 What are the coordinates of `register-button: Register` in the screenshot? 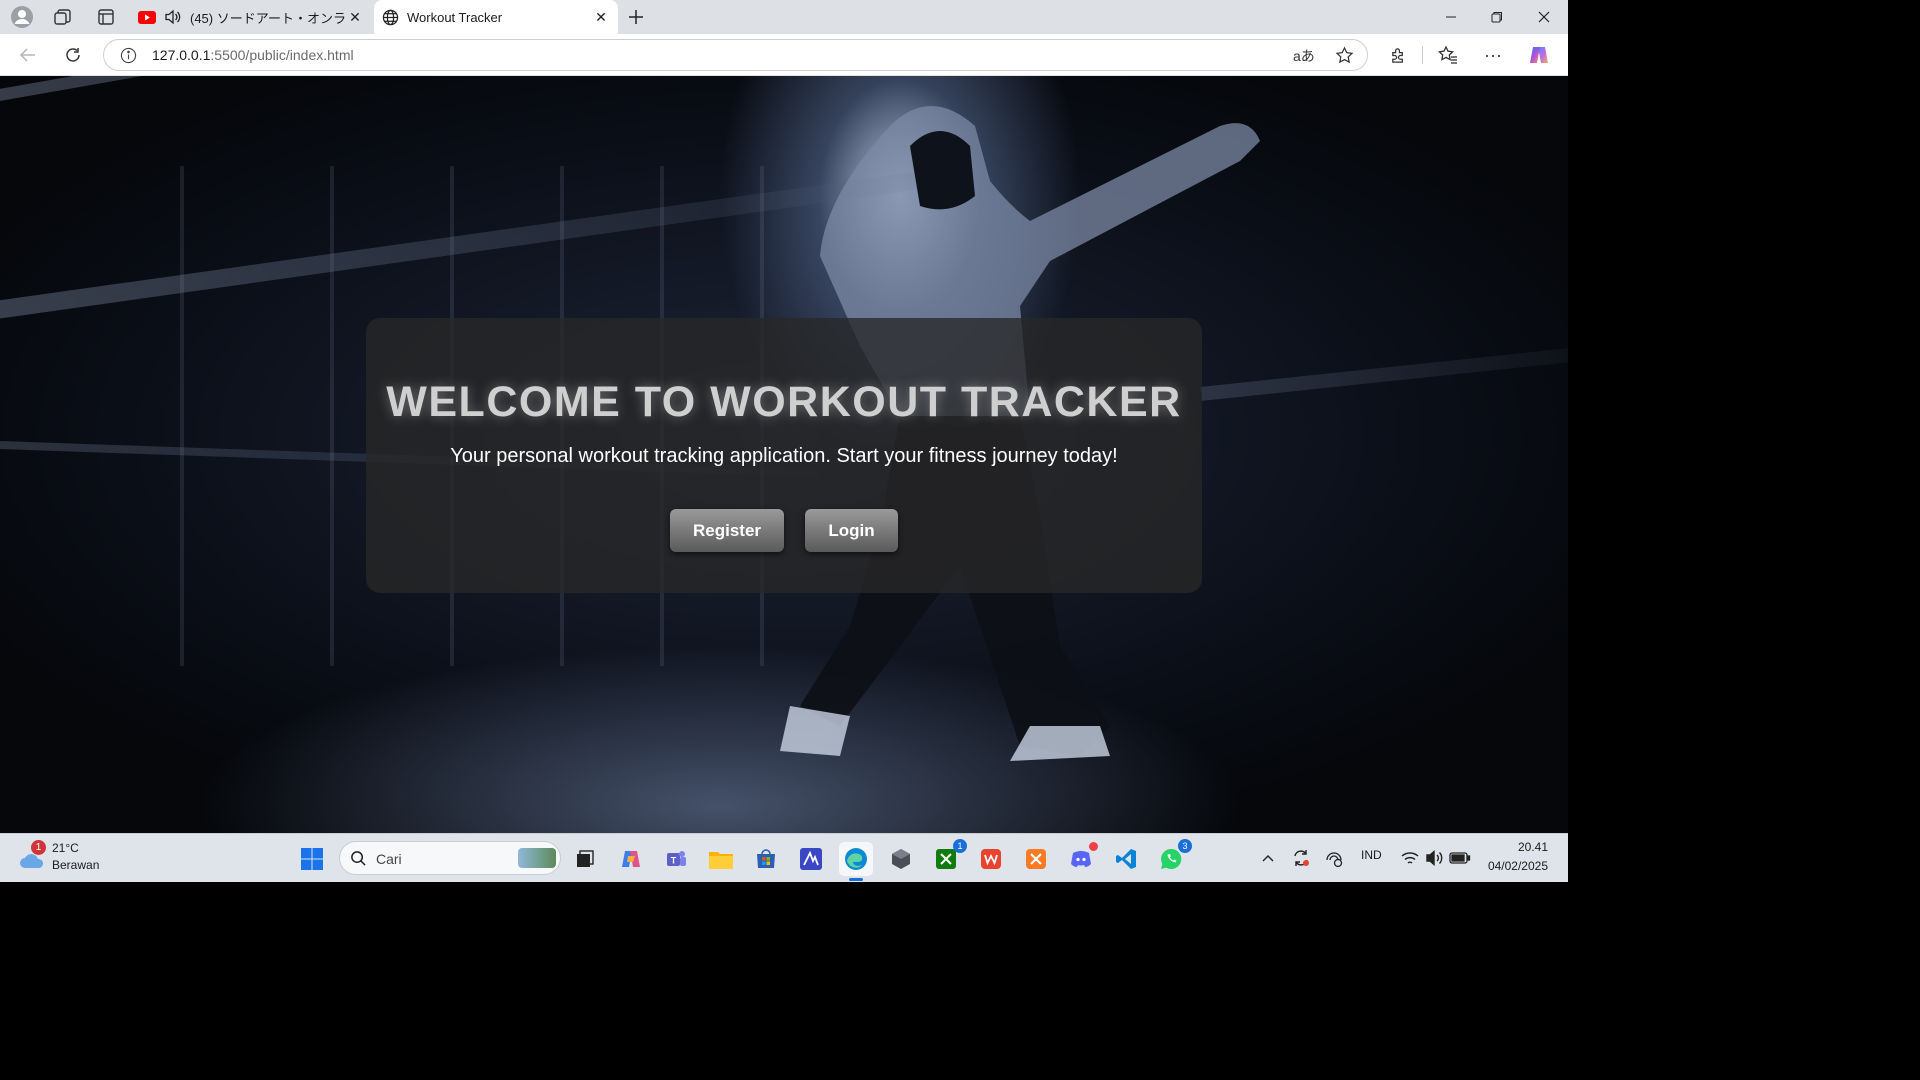 It's located at (727, 530).